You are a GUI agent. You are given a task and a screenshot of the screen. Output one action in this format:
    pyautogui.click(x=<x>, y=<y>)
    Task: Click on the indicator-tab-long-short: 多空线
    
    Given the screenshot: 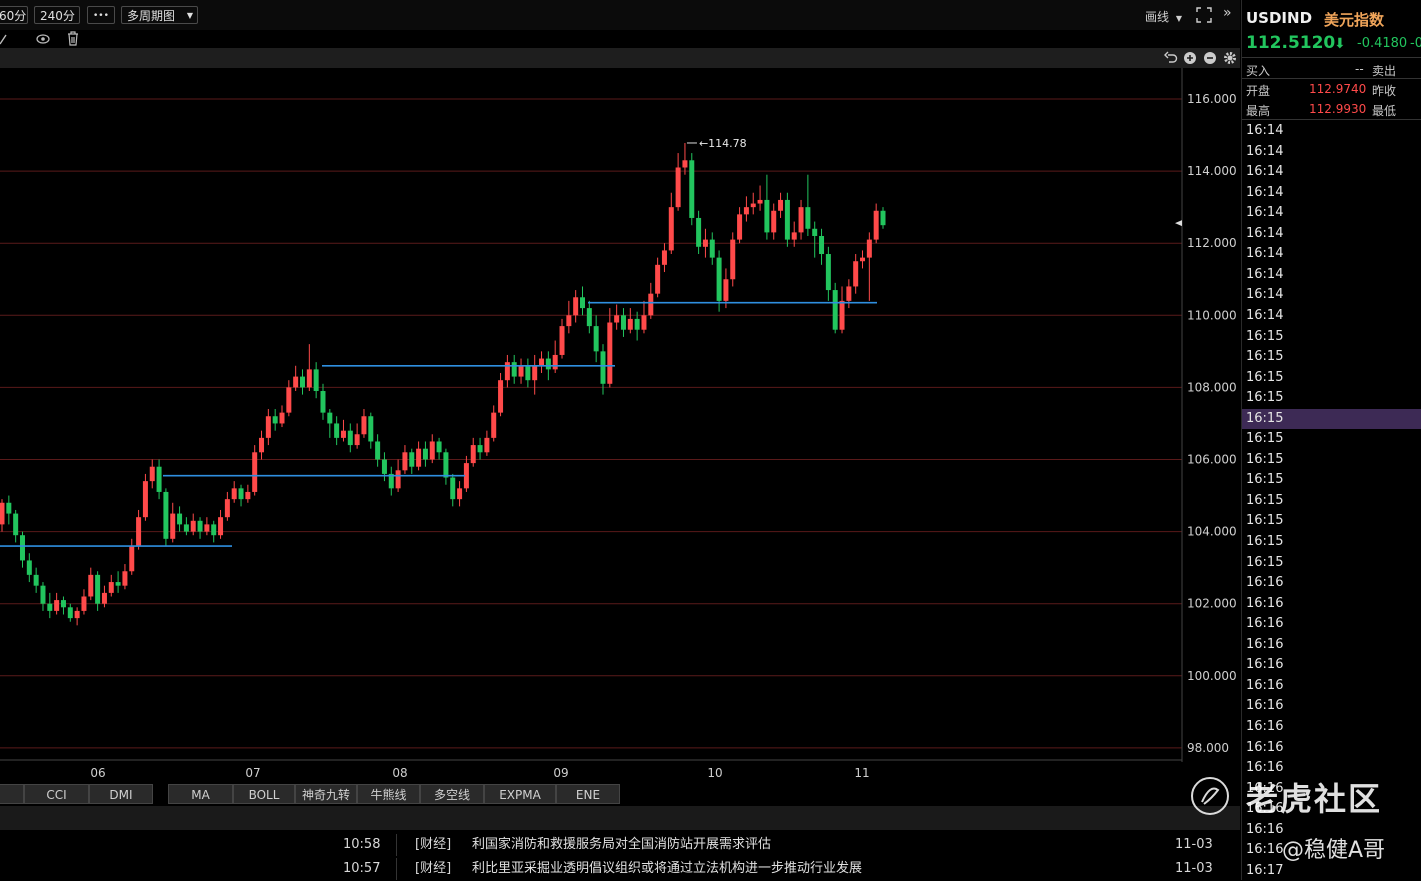 What is the action you would take?
    pyautogui.click(x=452, y=794)
    